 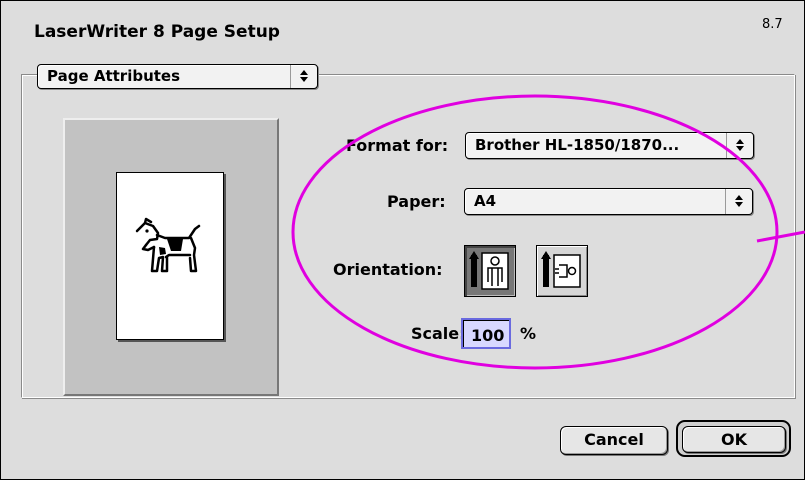 I want to click on section-popup-menu: Page Attributes, so click(x=177, y=76).